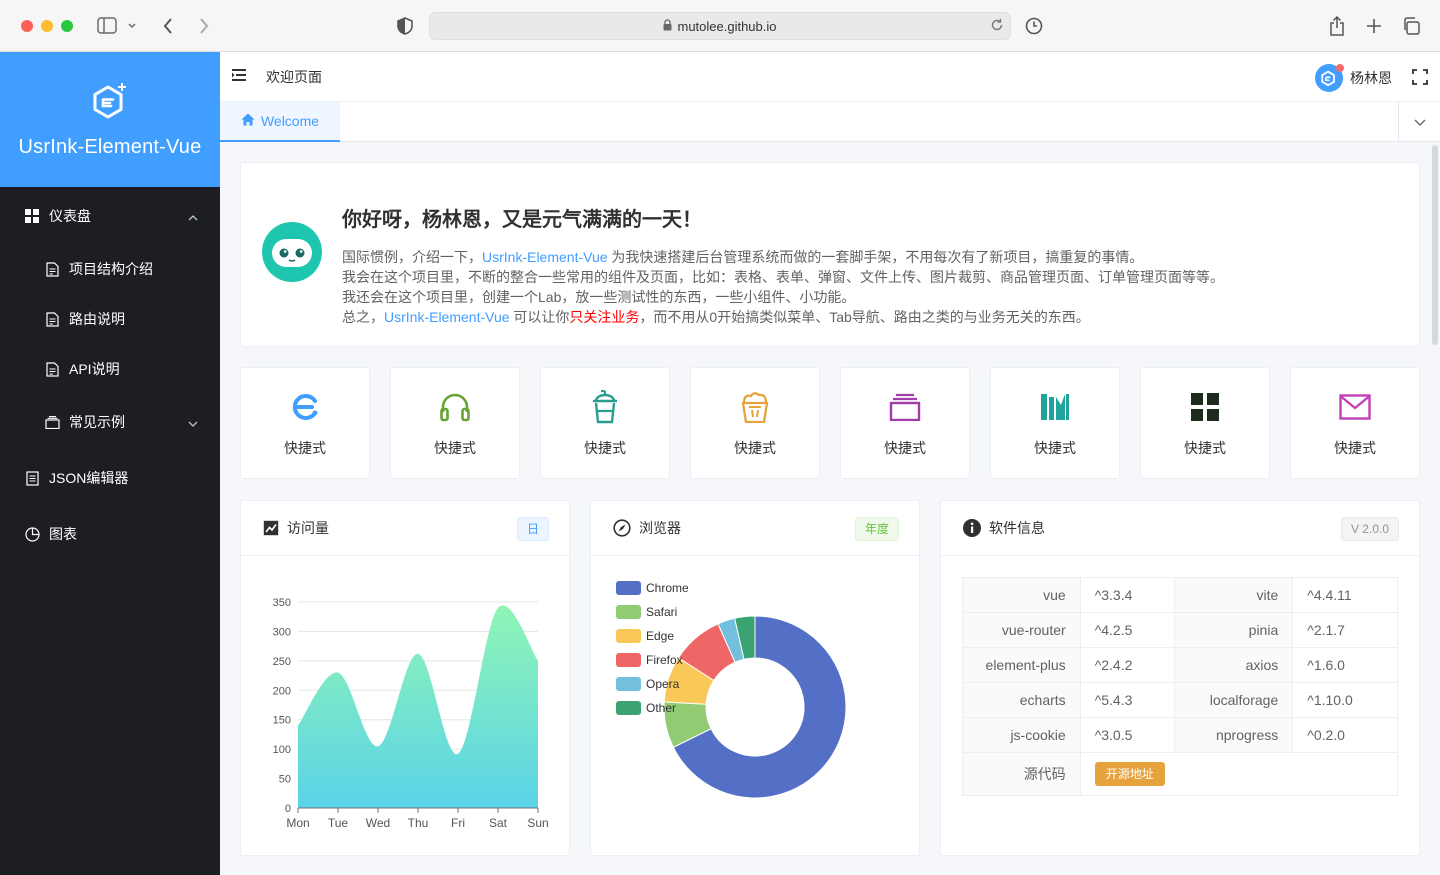  I want to click on legend-item: Safari, so click(652, 612).